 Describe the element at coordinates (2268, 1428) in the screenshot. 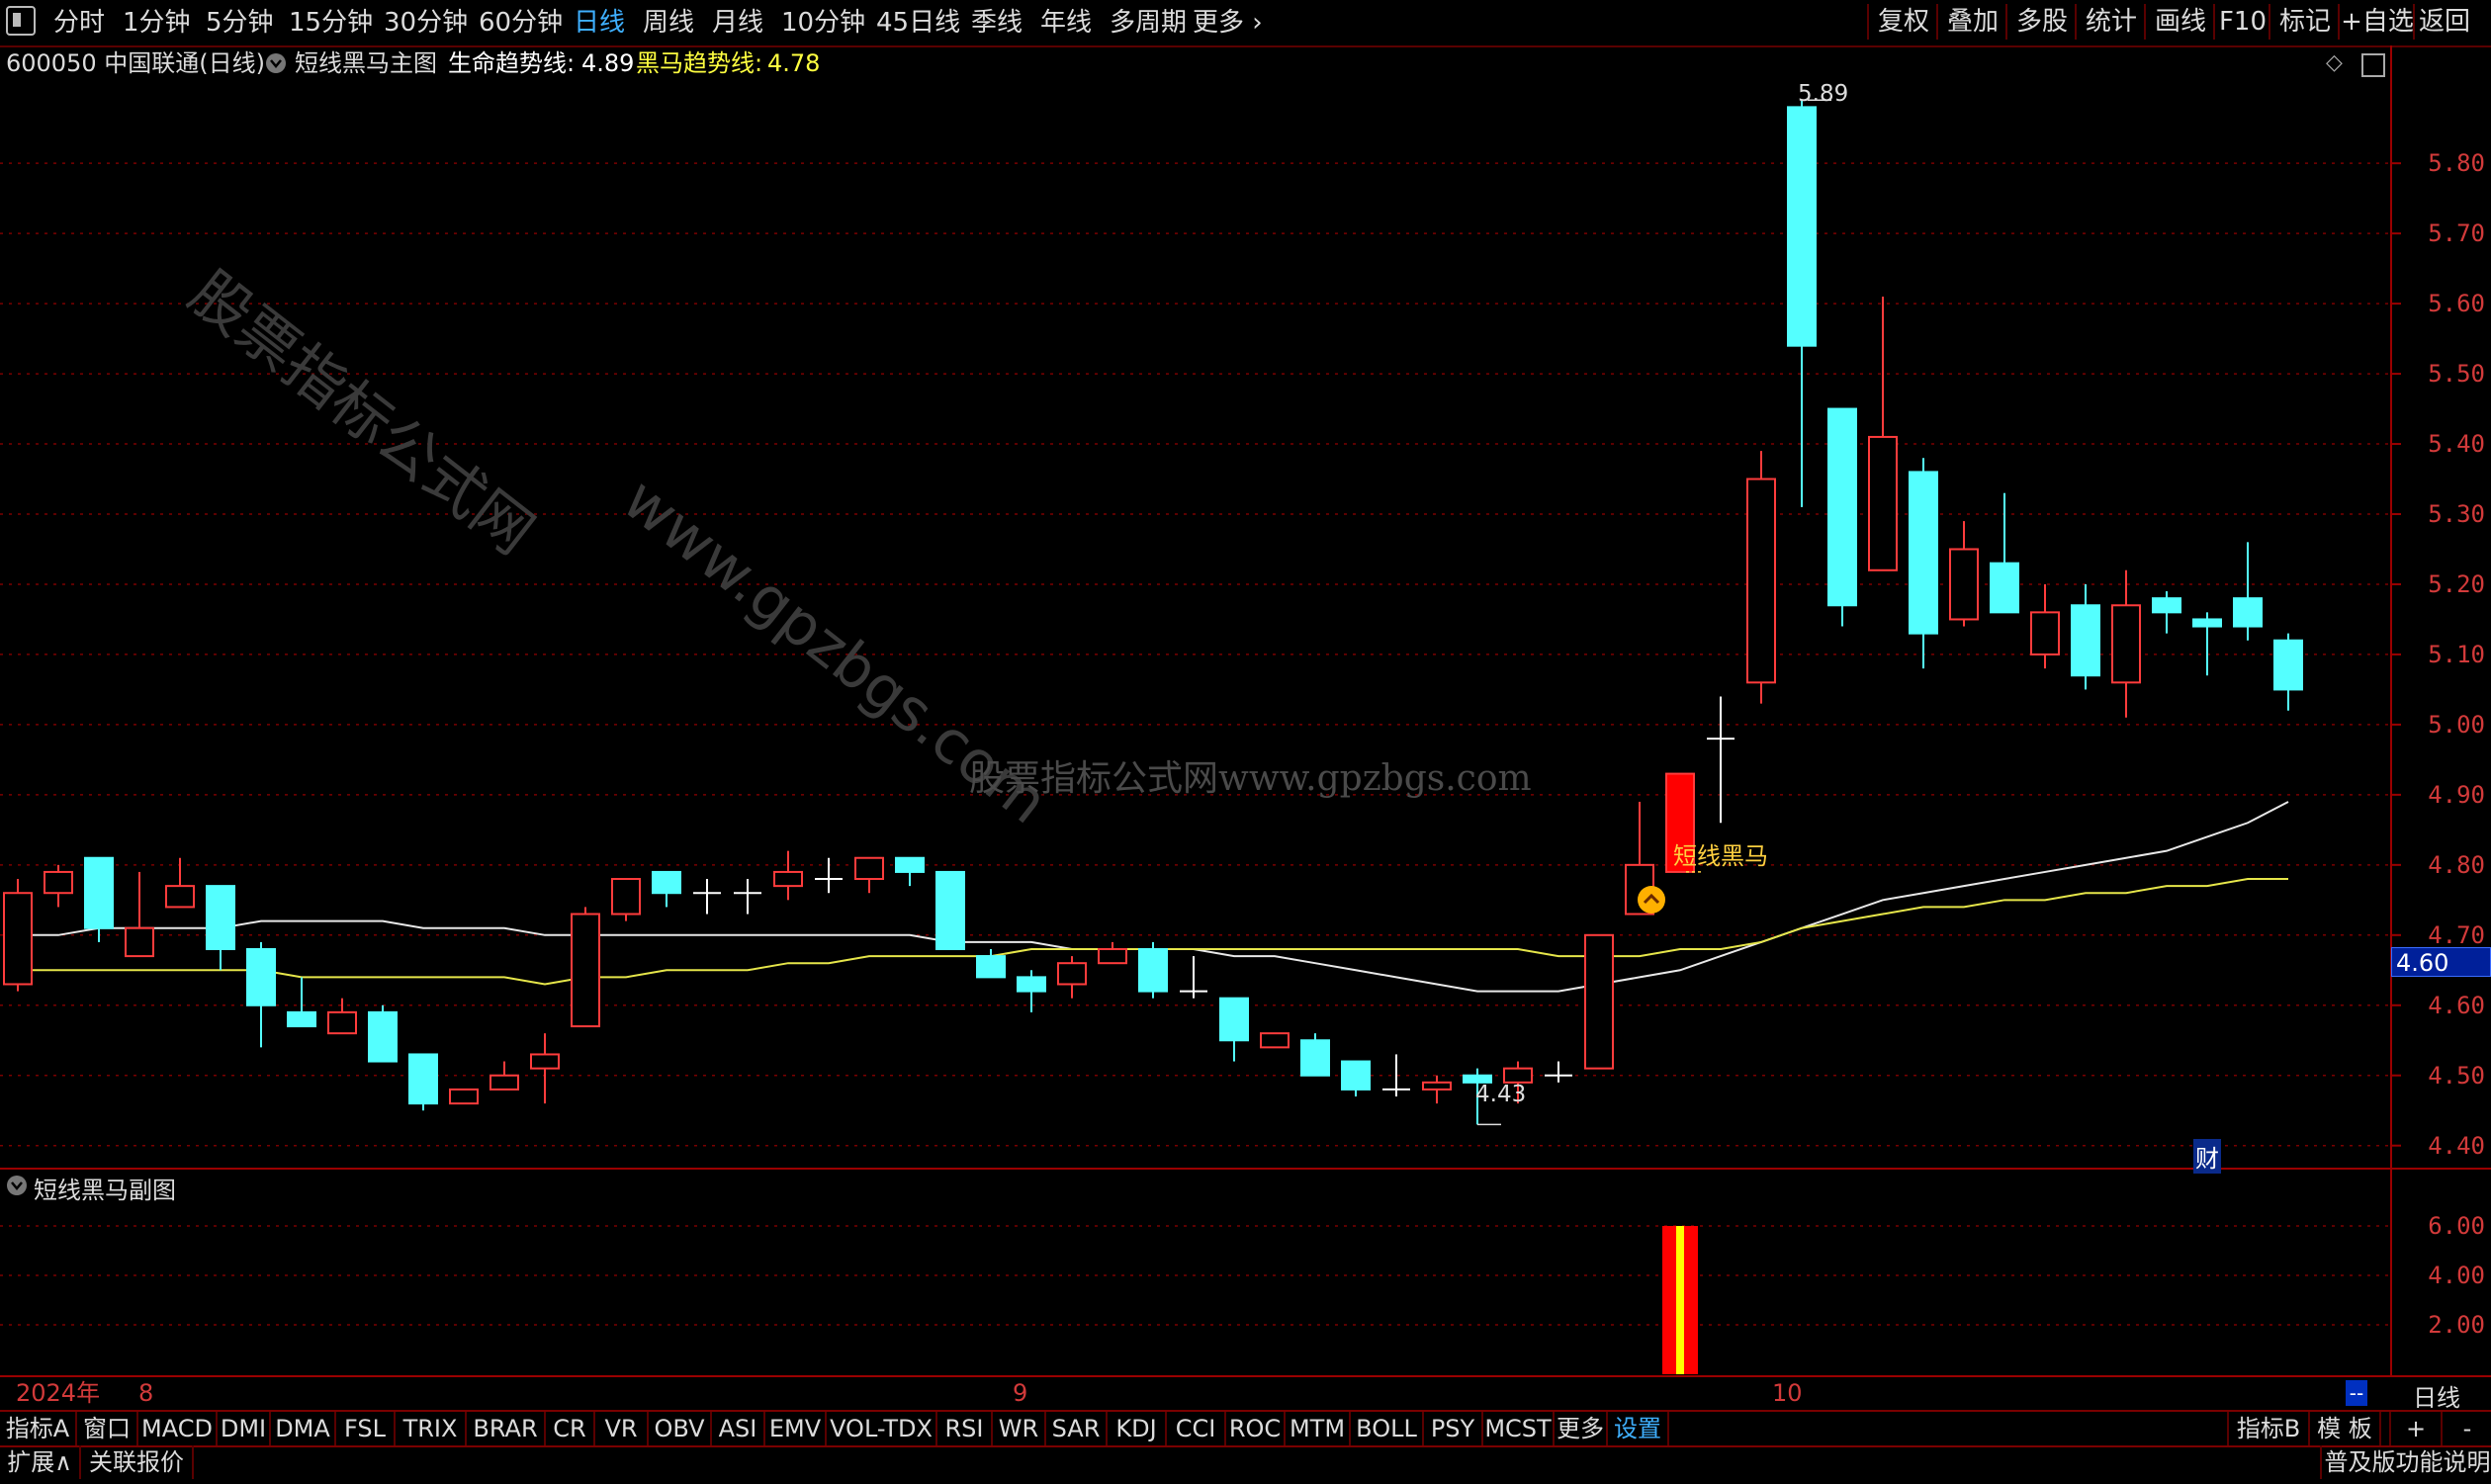

I see `indicator-right-button-0: 指标B` at that location.